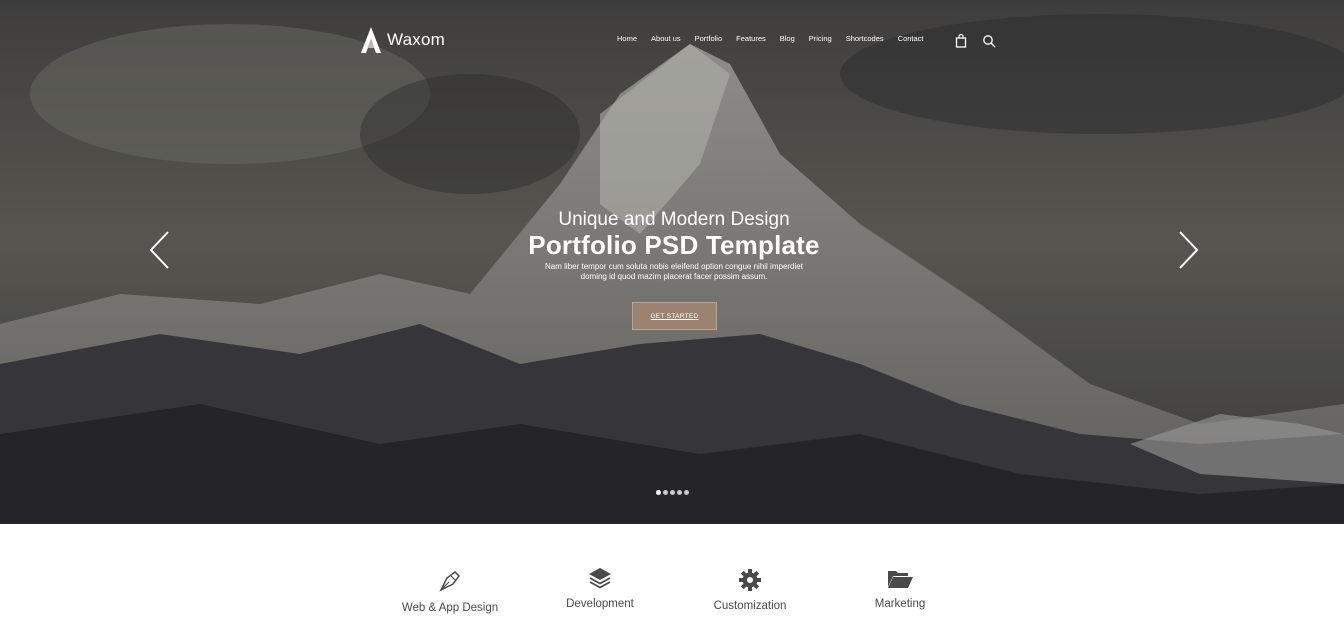  I want to click on slide-title: Portfolio PSD Template, so click(674, 245).